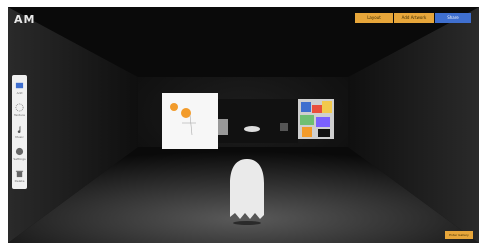 The height and width of the screenshot is (249, 487). I want to click on tool-sidebar: Add Texture Music Settings Delete, so click(19, 132).